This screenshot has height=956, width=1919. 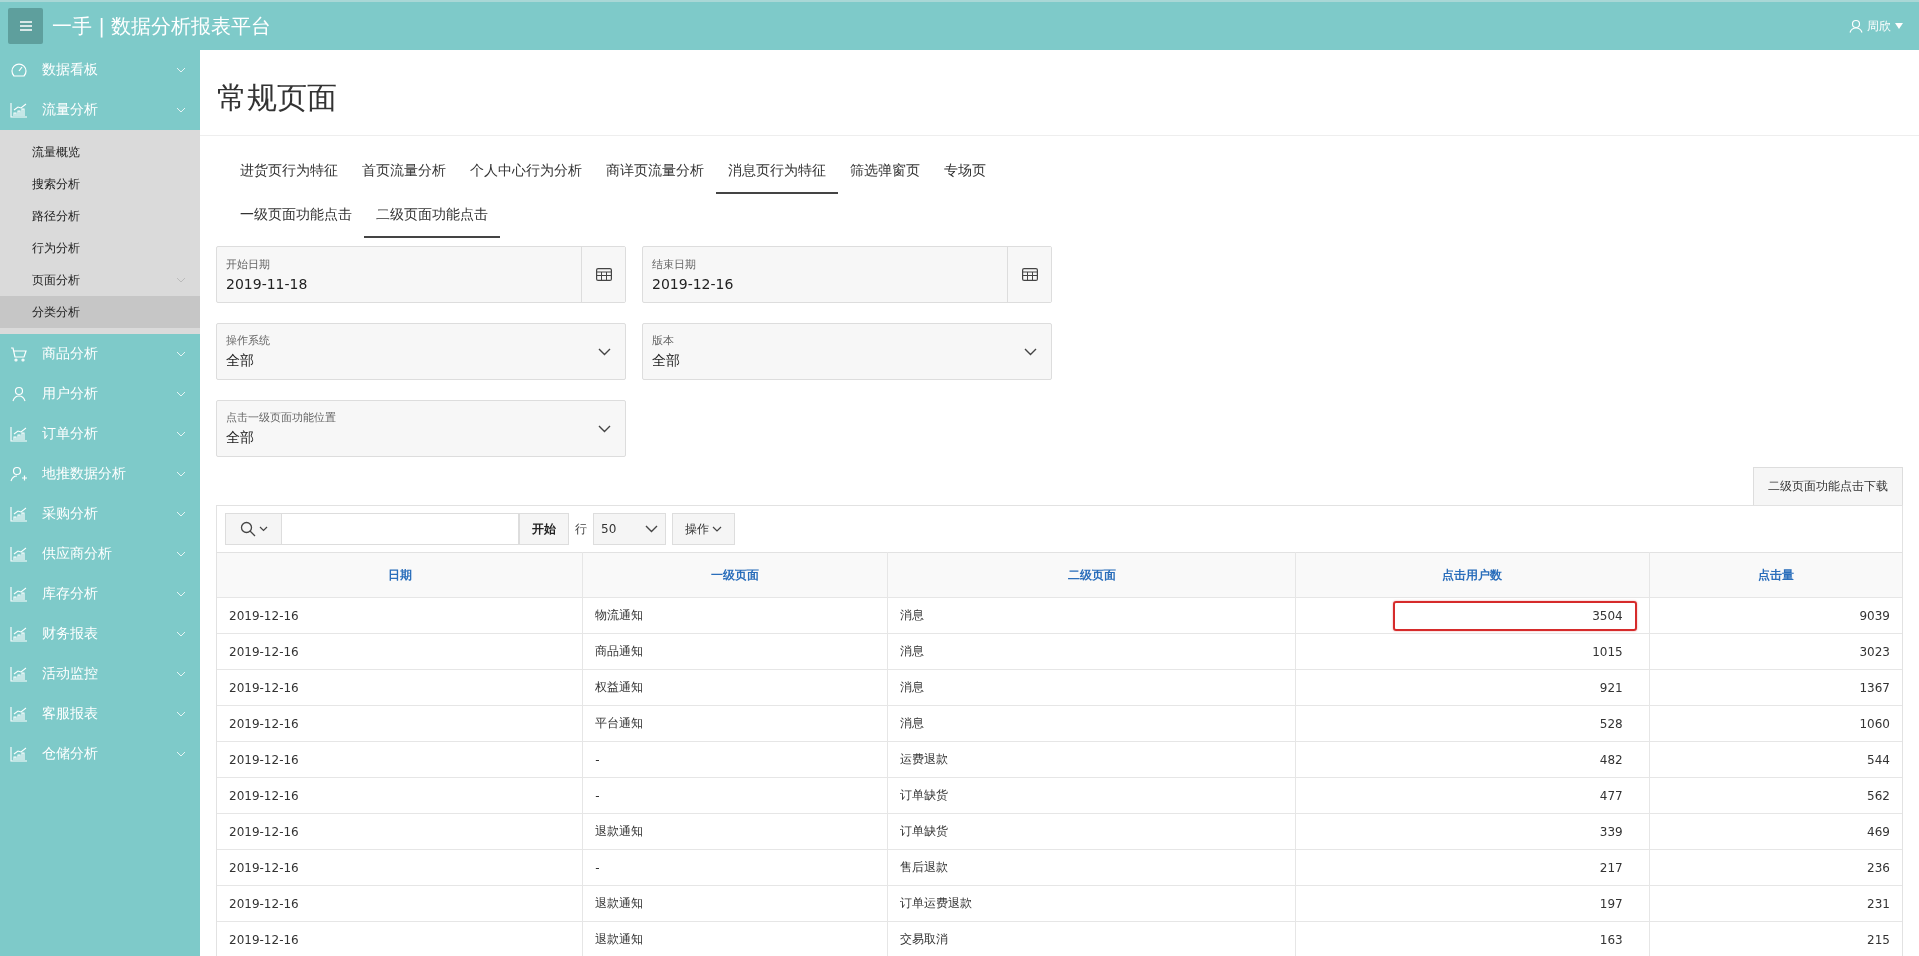 What do you see at coordinates (703, 529) in the screenshot?
I see `actions-menu-button: 操作` at bounding box center [703, 529].